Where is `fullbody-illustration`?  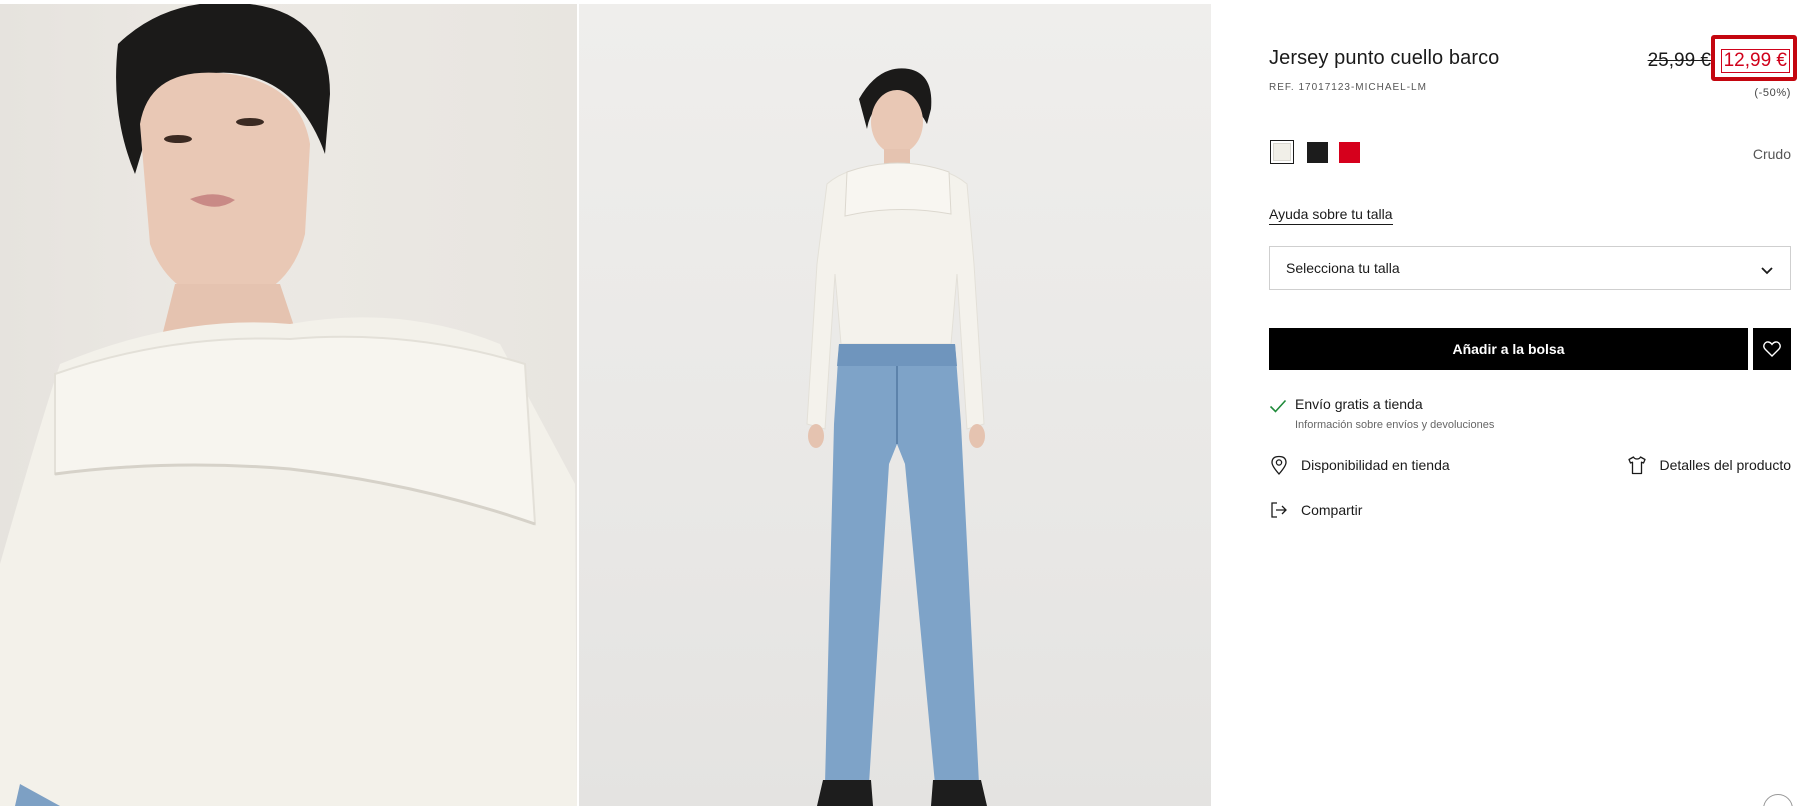
fullbody-illustration is located at coordinates (896, 437).